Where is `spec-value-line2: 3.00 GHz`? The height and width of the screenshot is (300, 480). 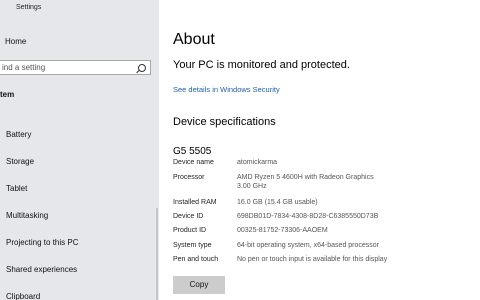
spec-value-line2: 3.00 GHz is located at coordinates (252, 186).